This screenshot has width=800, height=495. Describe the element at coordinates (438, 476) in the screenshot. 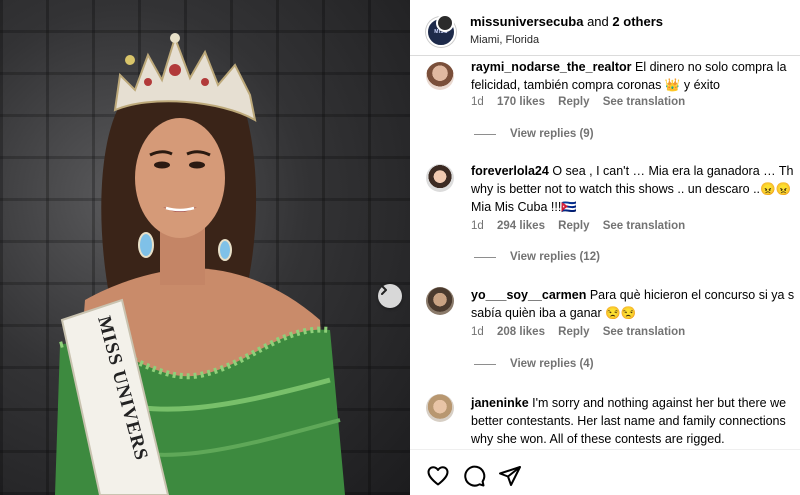

I see `heart-icon` at that location.